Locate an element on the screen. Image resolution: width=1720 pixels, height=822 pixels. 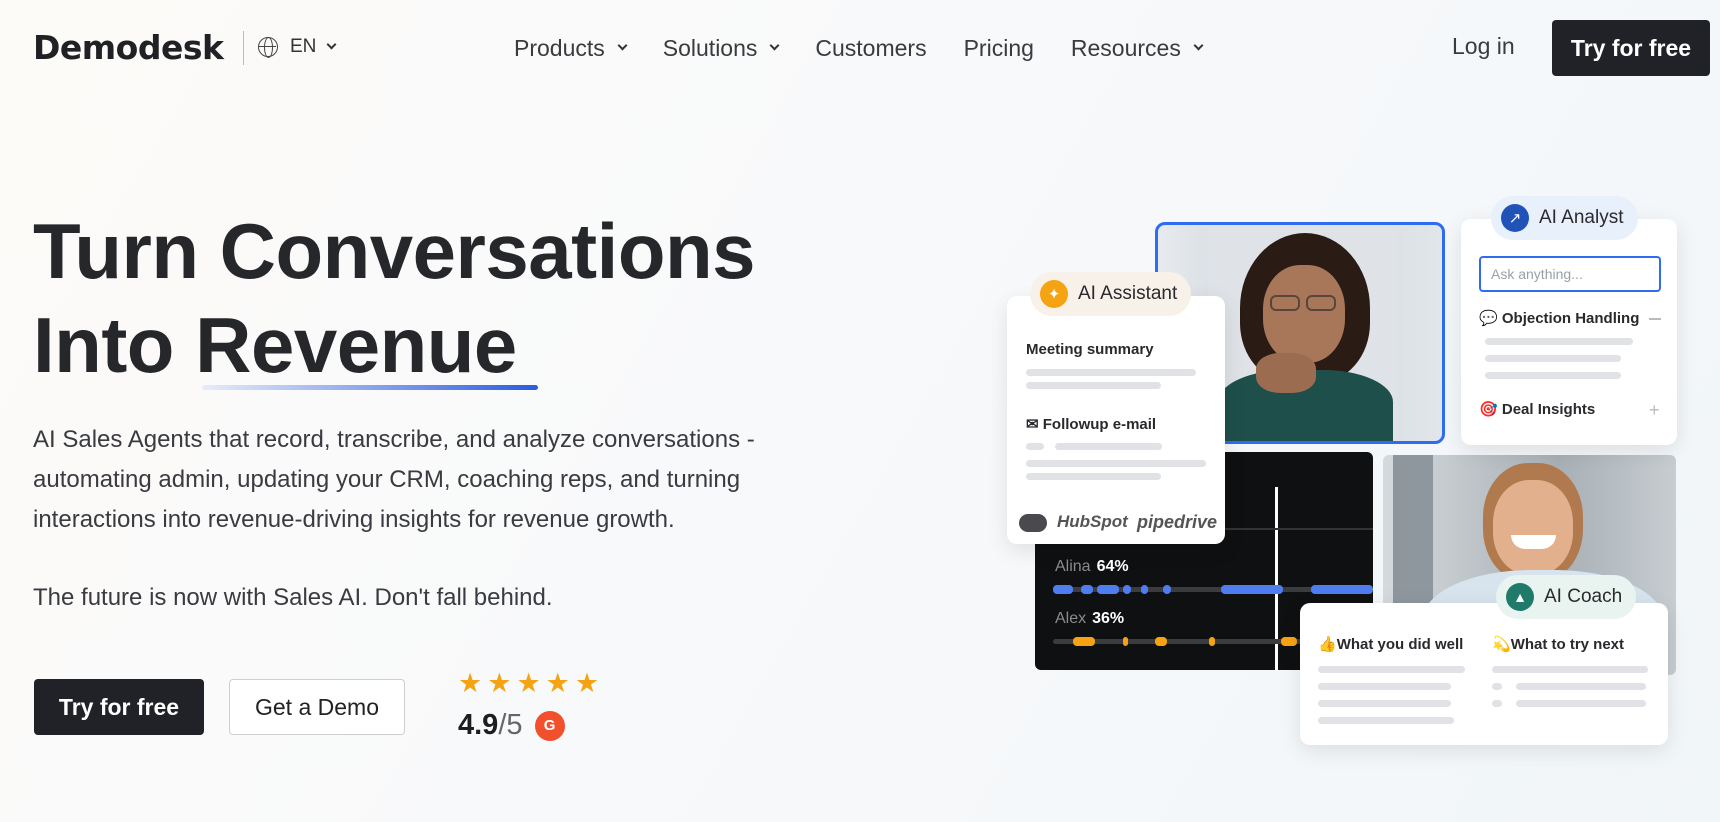
rating-max: 5 is located at coordinates (514, 725).